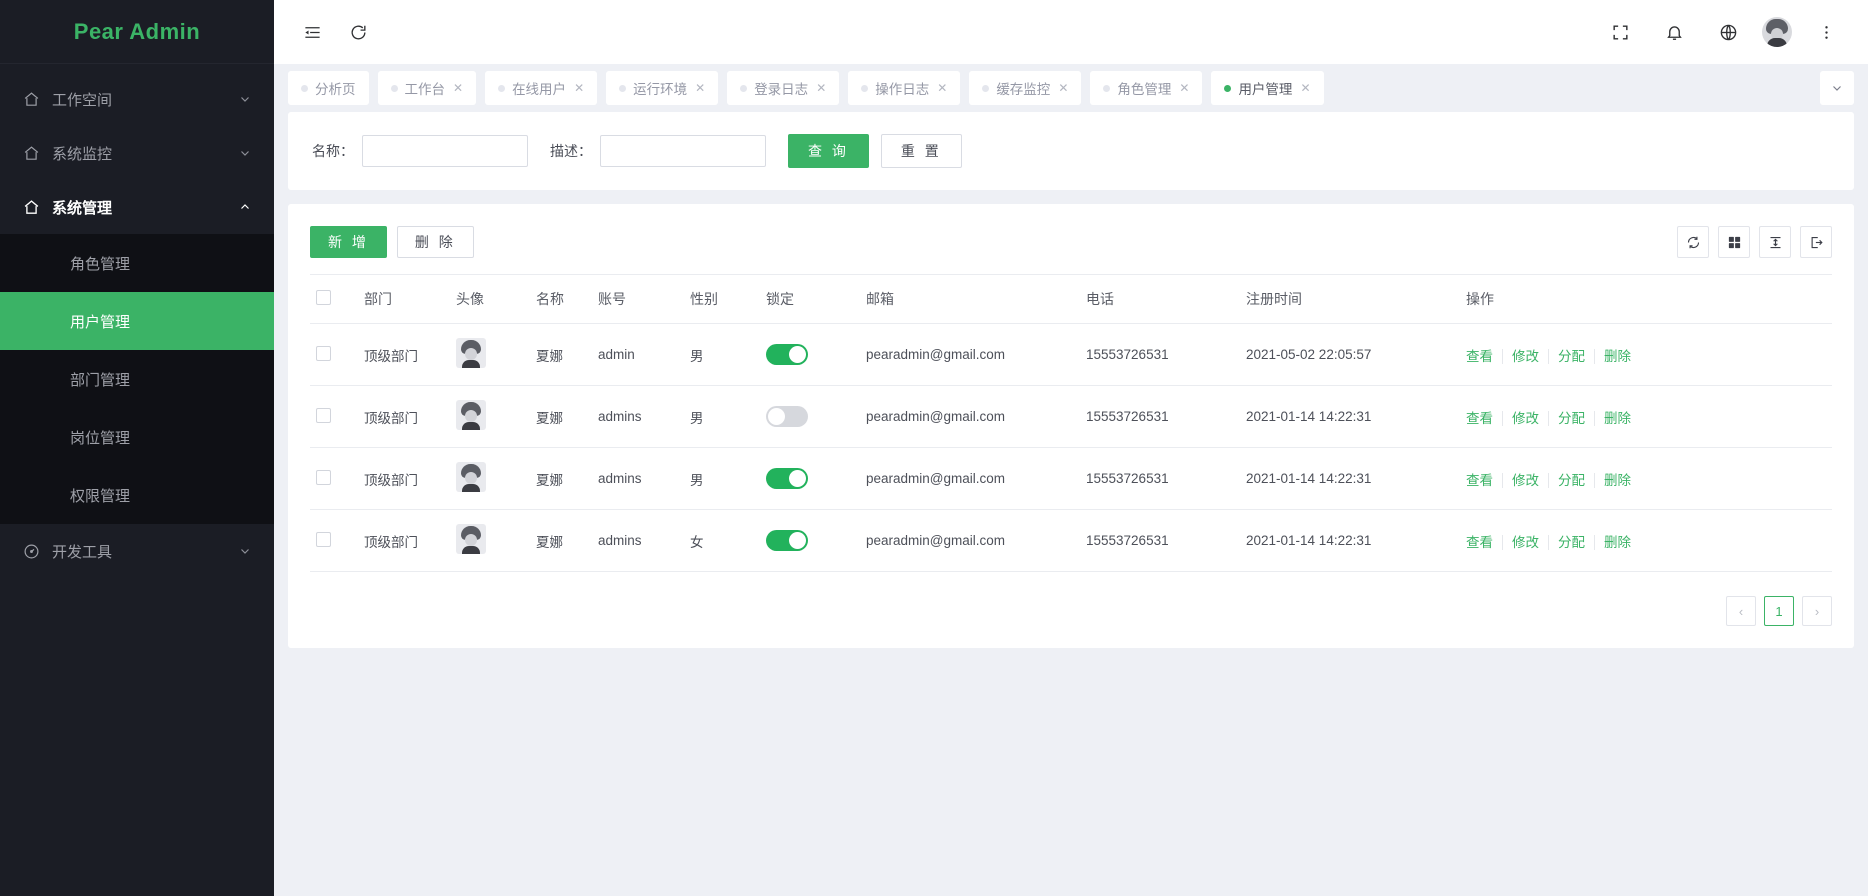 This screenshot has height=896, width=1868. I want to click on tab-analysis: 分析页, so click(328, 88).